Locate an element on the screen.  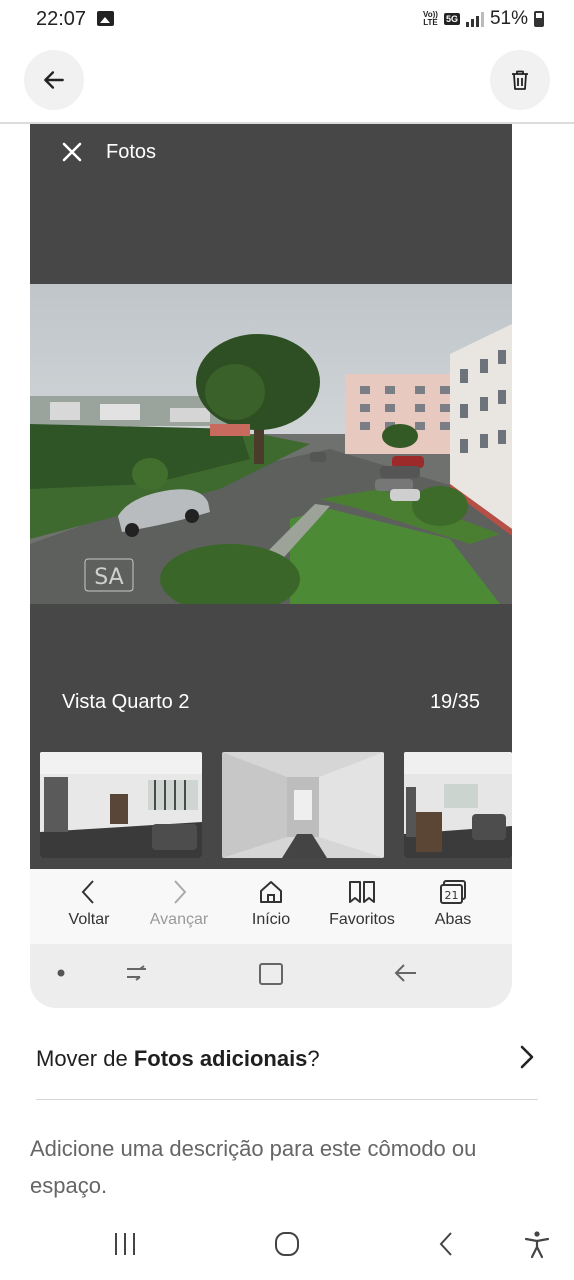
system-nav-bar is located at coordinates (287, 1247).